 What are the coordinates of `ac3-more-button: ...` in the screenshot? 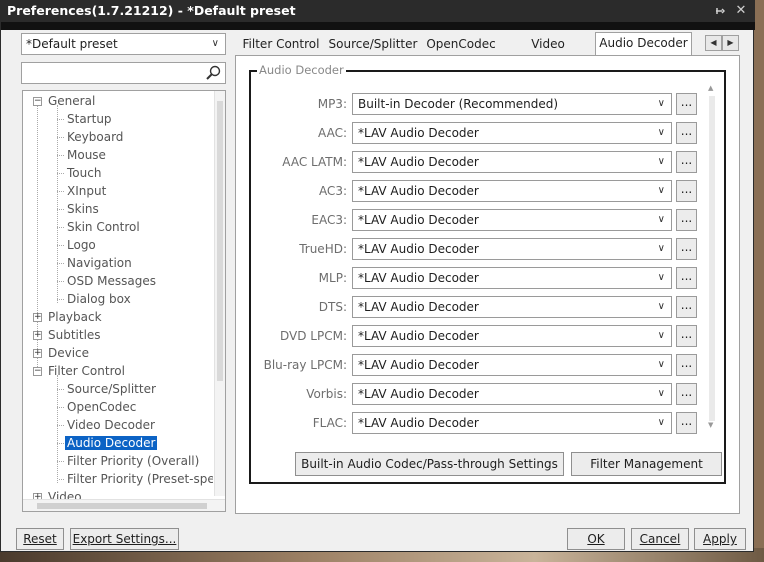 It's located at (686, 191).